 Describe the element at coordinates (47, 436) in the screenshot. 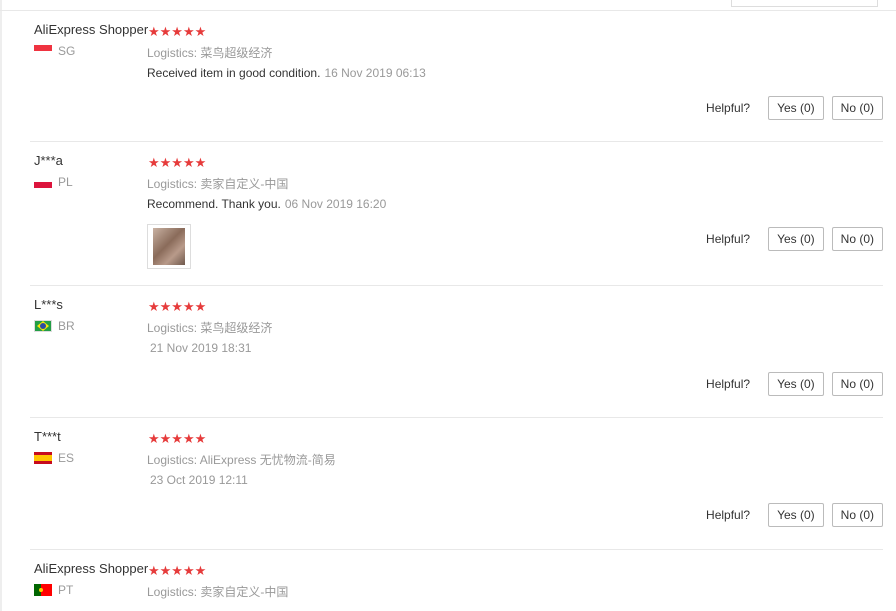

I see `reviewer-name: T***t` at that location.